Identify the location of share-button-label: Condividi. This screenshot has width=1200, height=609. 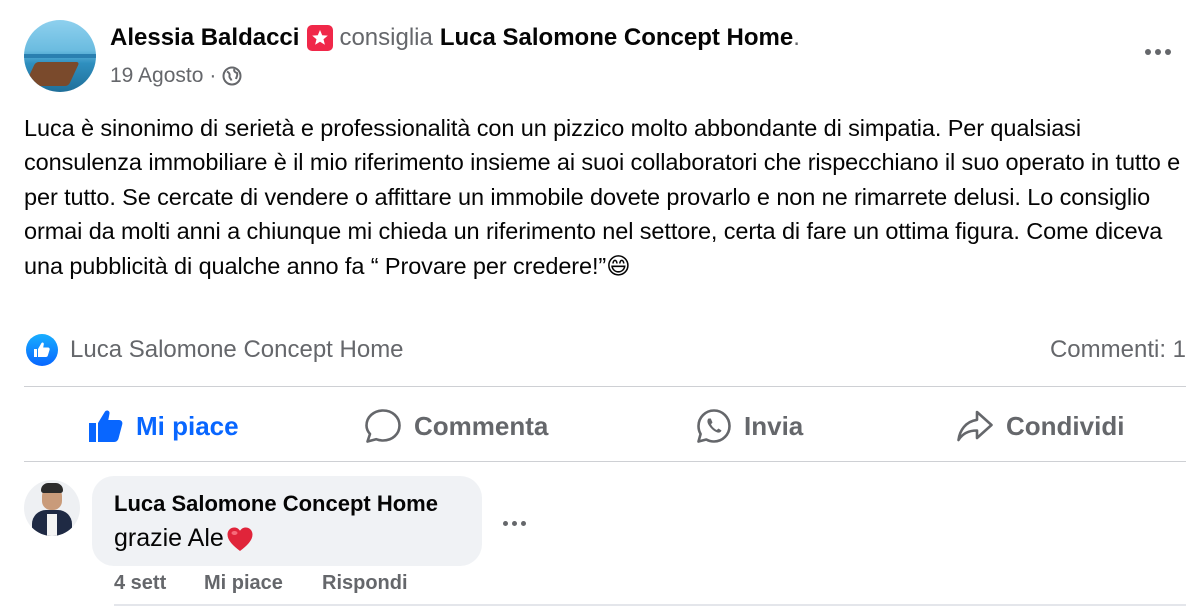
(1065, 425).